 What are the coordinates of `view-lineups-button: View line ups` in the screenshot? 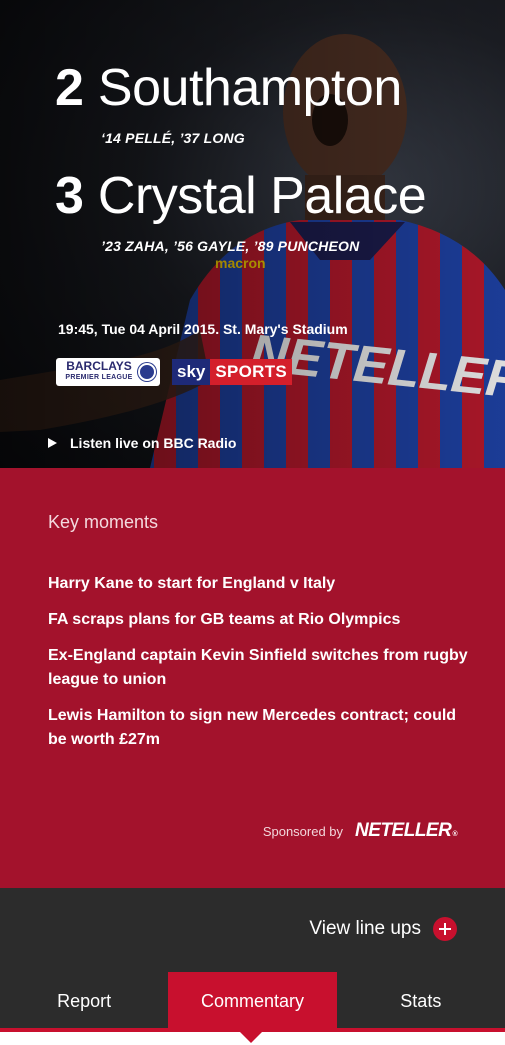 It's located at (383, 929).